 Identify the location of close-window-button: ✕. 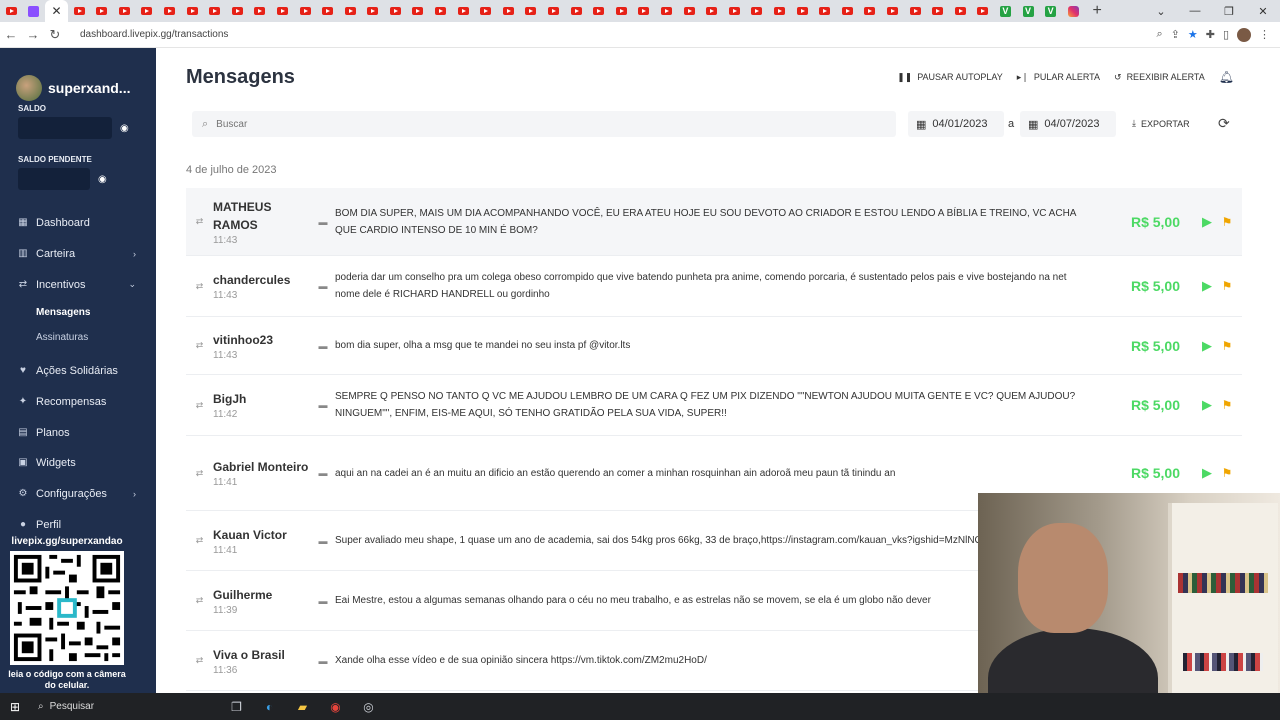
(1263, 11).